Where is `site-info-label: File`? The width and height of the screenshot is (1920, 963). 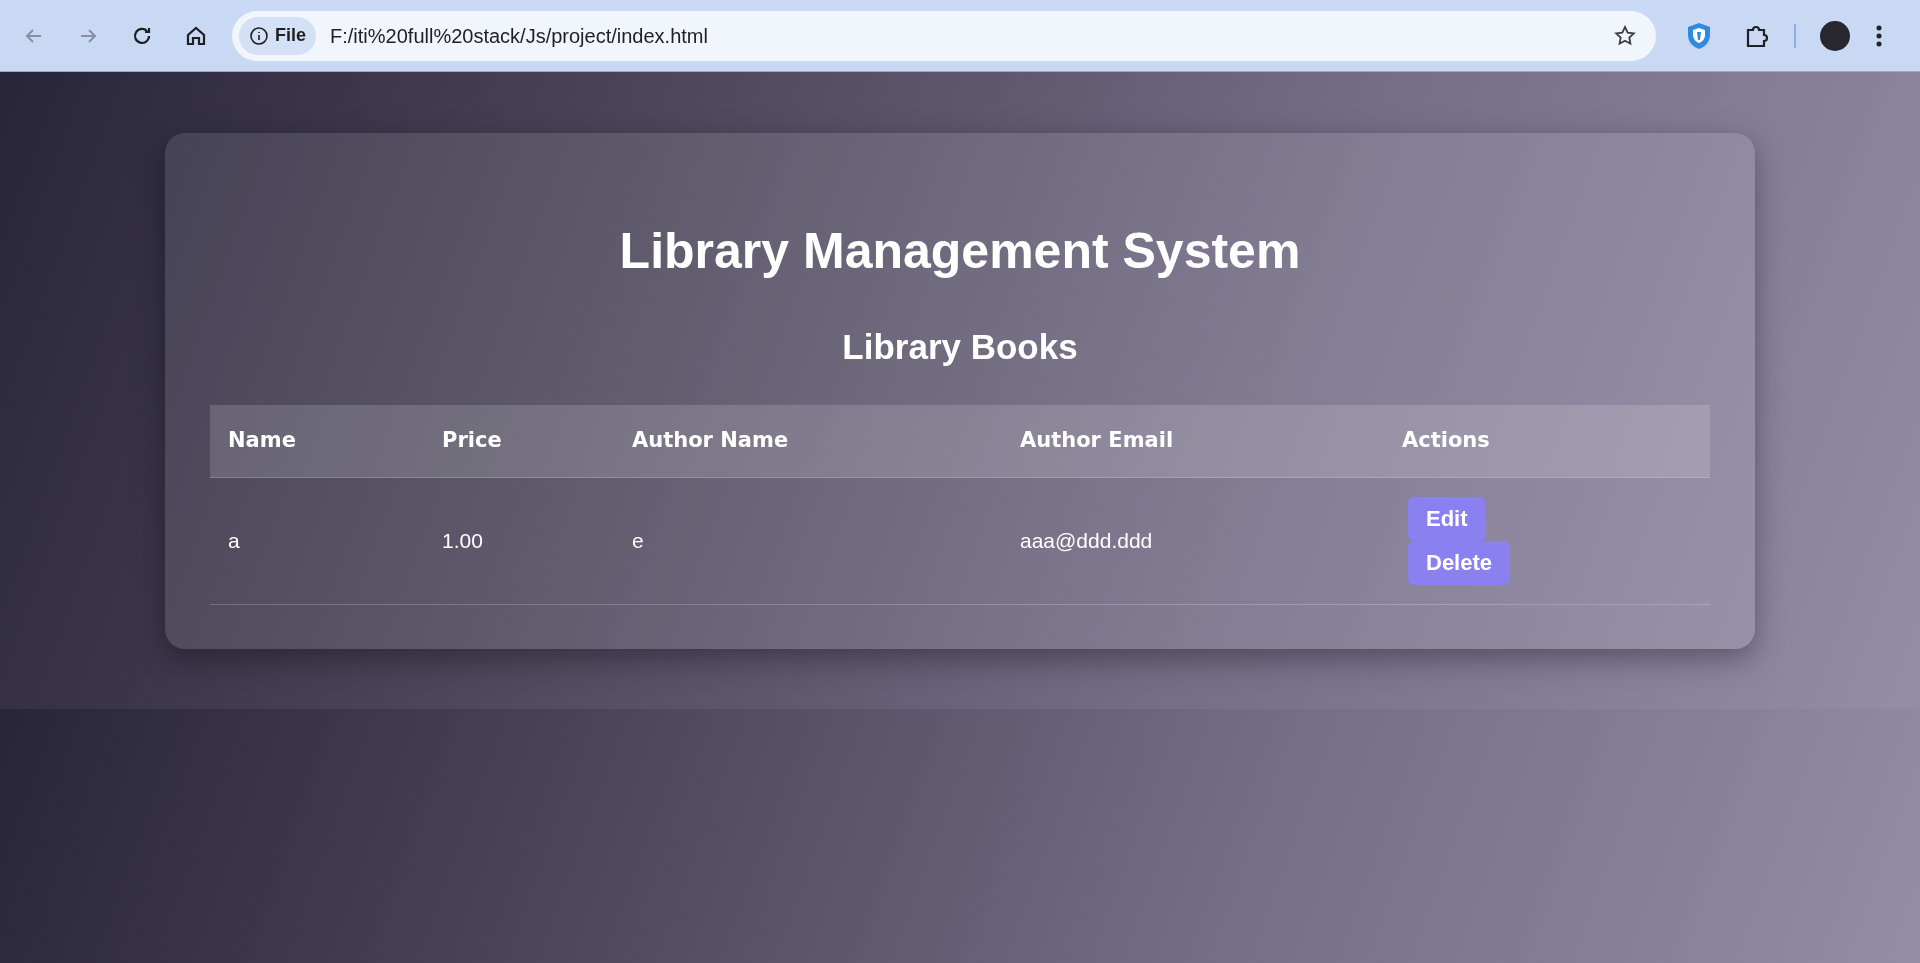
site-info-label: File is located at coordinates (290, 35).